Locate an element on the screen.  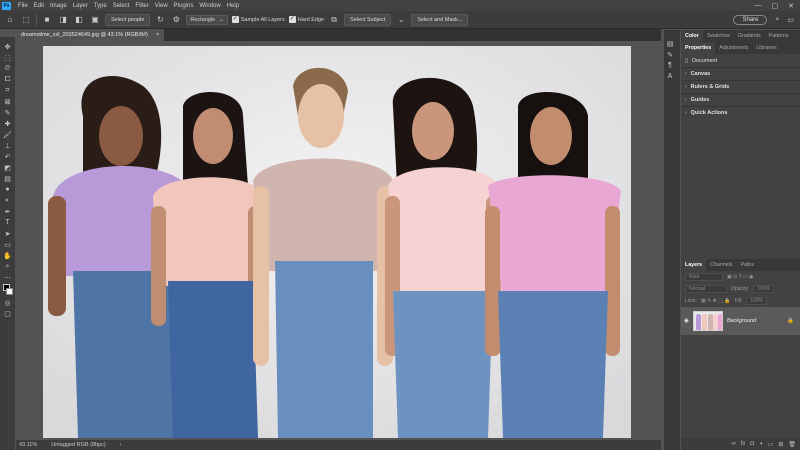
tab-color: Color is located at coordinates (692, 36).